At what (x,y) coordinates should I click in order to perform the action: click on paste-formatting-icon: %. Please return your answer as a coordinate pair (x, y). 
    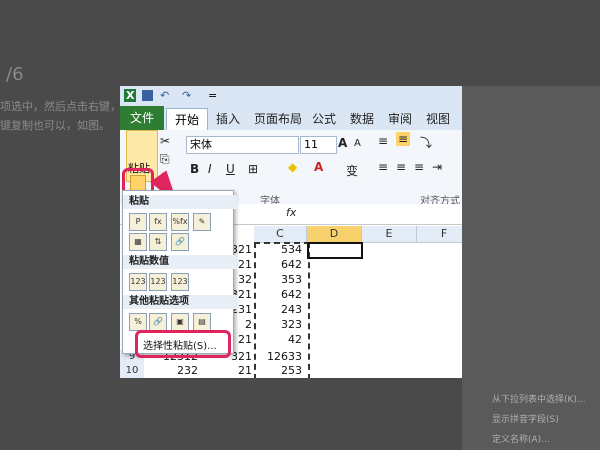
    Looking at the image, I should click on (138, 322).